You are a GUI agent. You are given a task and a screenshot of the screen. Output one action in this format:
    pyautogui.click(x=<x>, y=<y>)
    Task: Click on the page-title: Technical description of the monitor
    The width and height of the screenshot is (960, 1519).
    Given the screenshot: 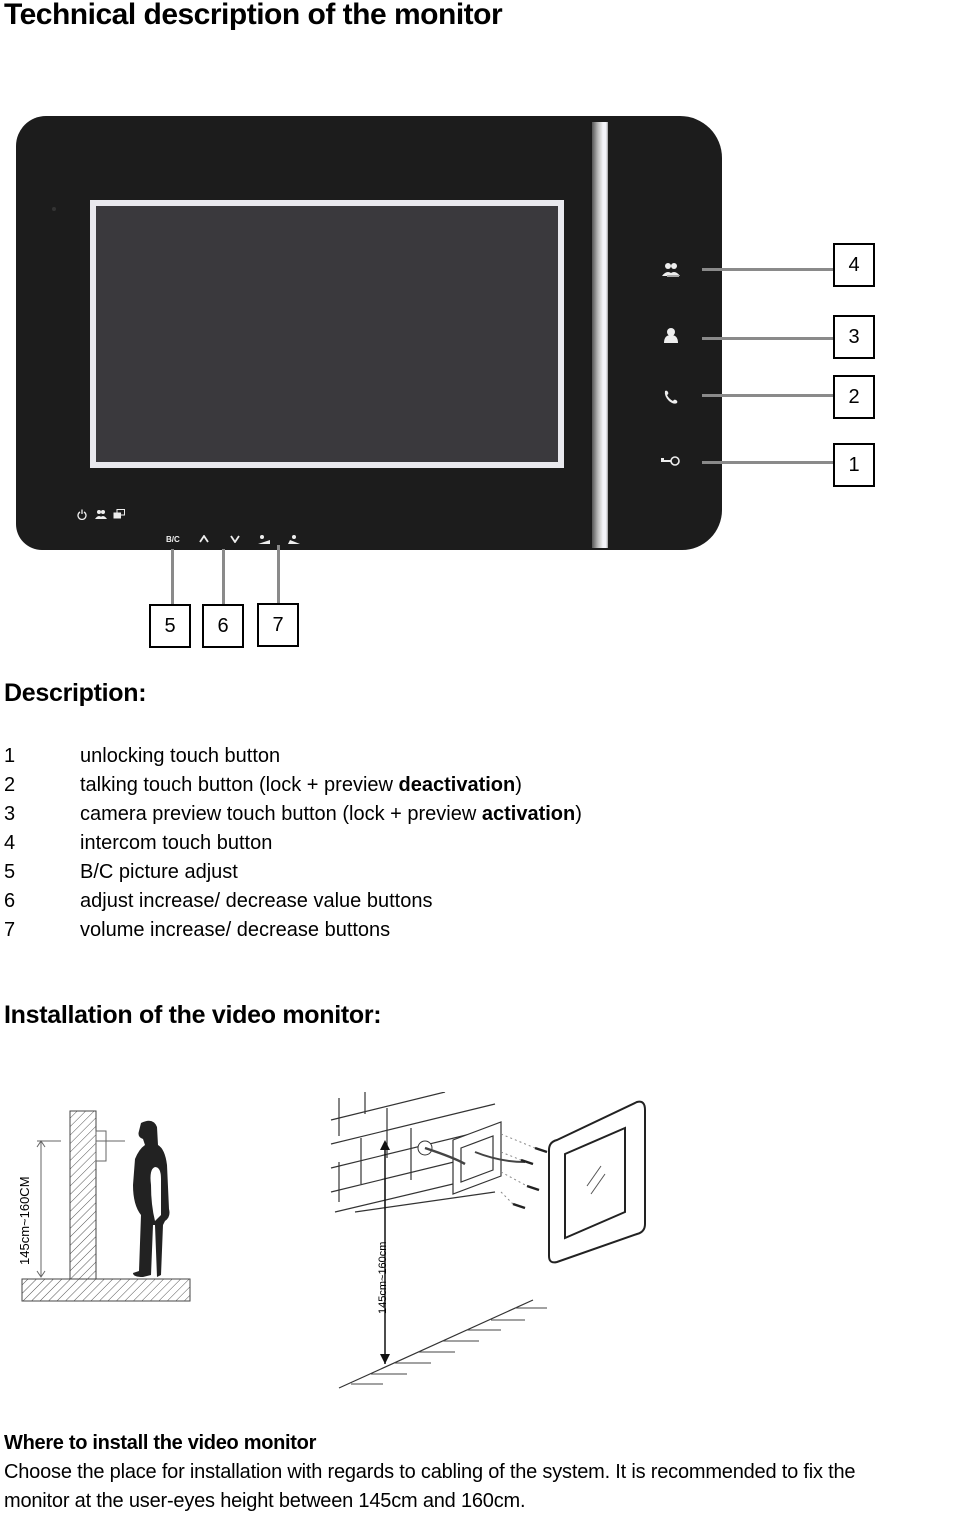 What is the action you would take?
    pyautogui.click(x=253, y=15)
    